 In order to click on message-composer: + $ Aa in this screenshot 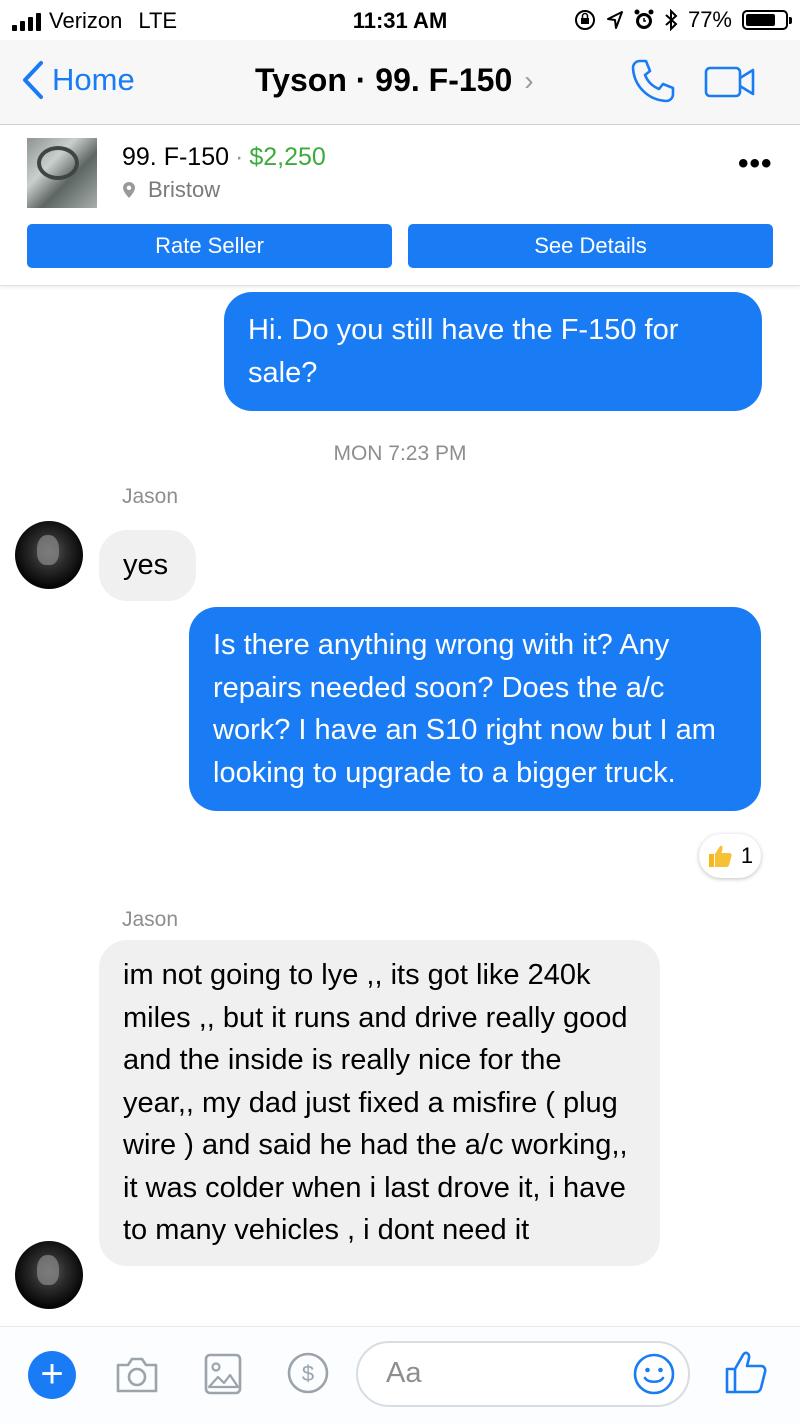, I will do `click(400, 1374)`.